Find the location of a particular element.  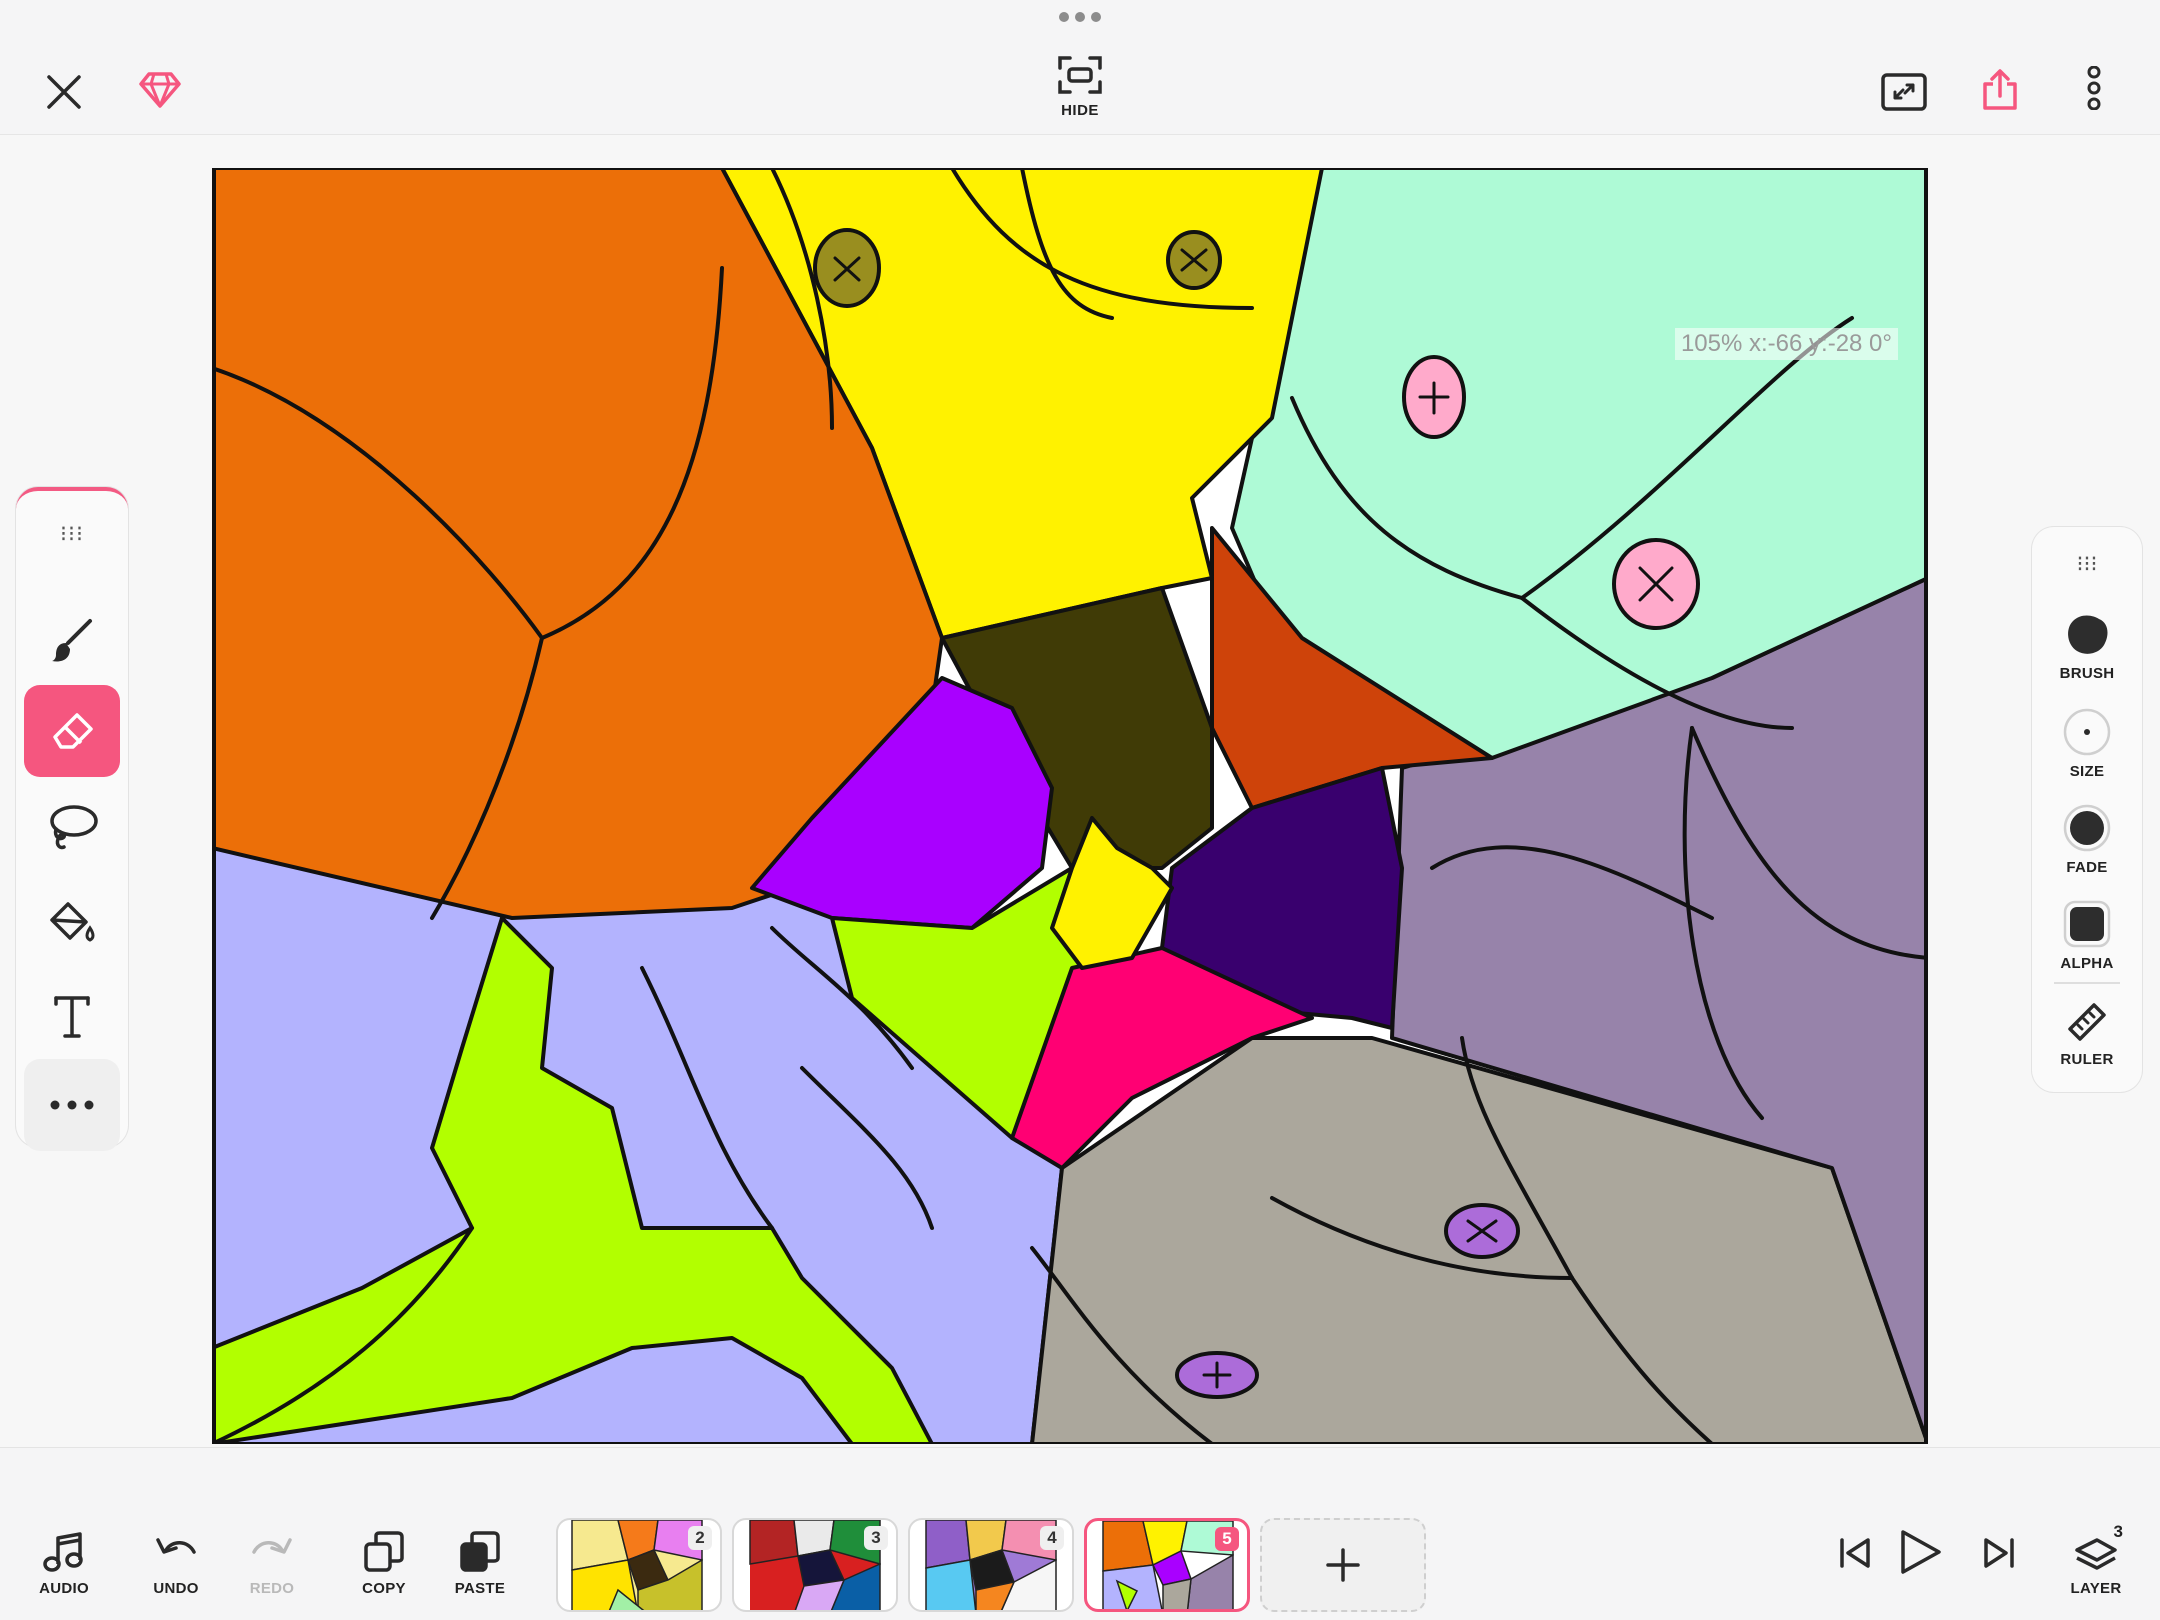

skip-start-icon is located at coordinates (1855, 1553).